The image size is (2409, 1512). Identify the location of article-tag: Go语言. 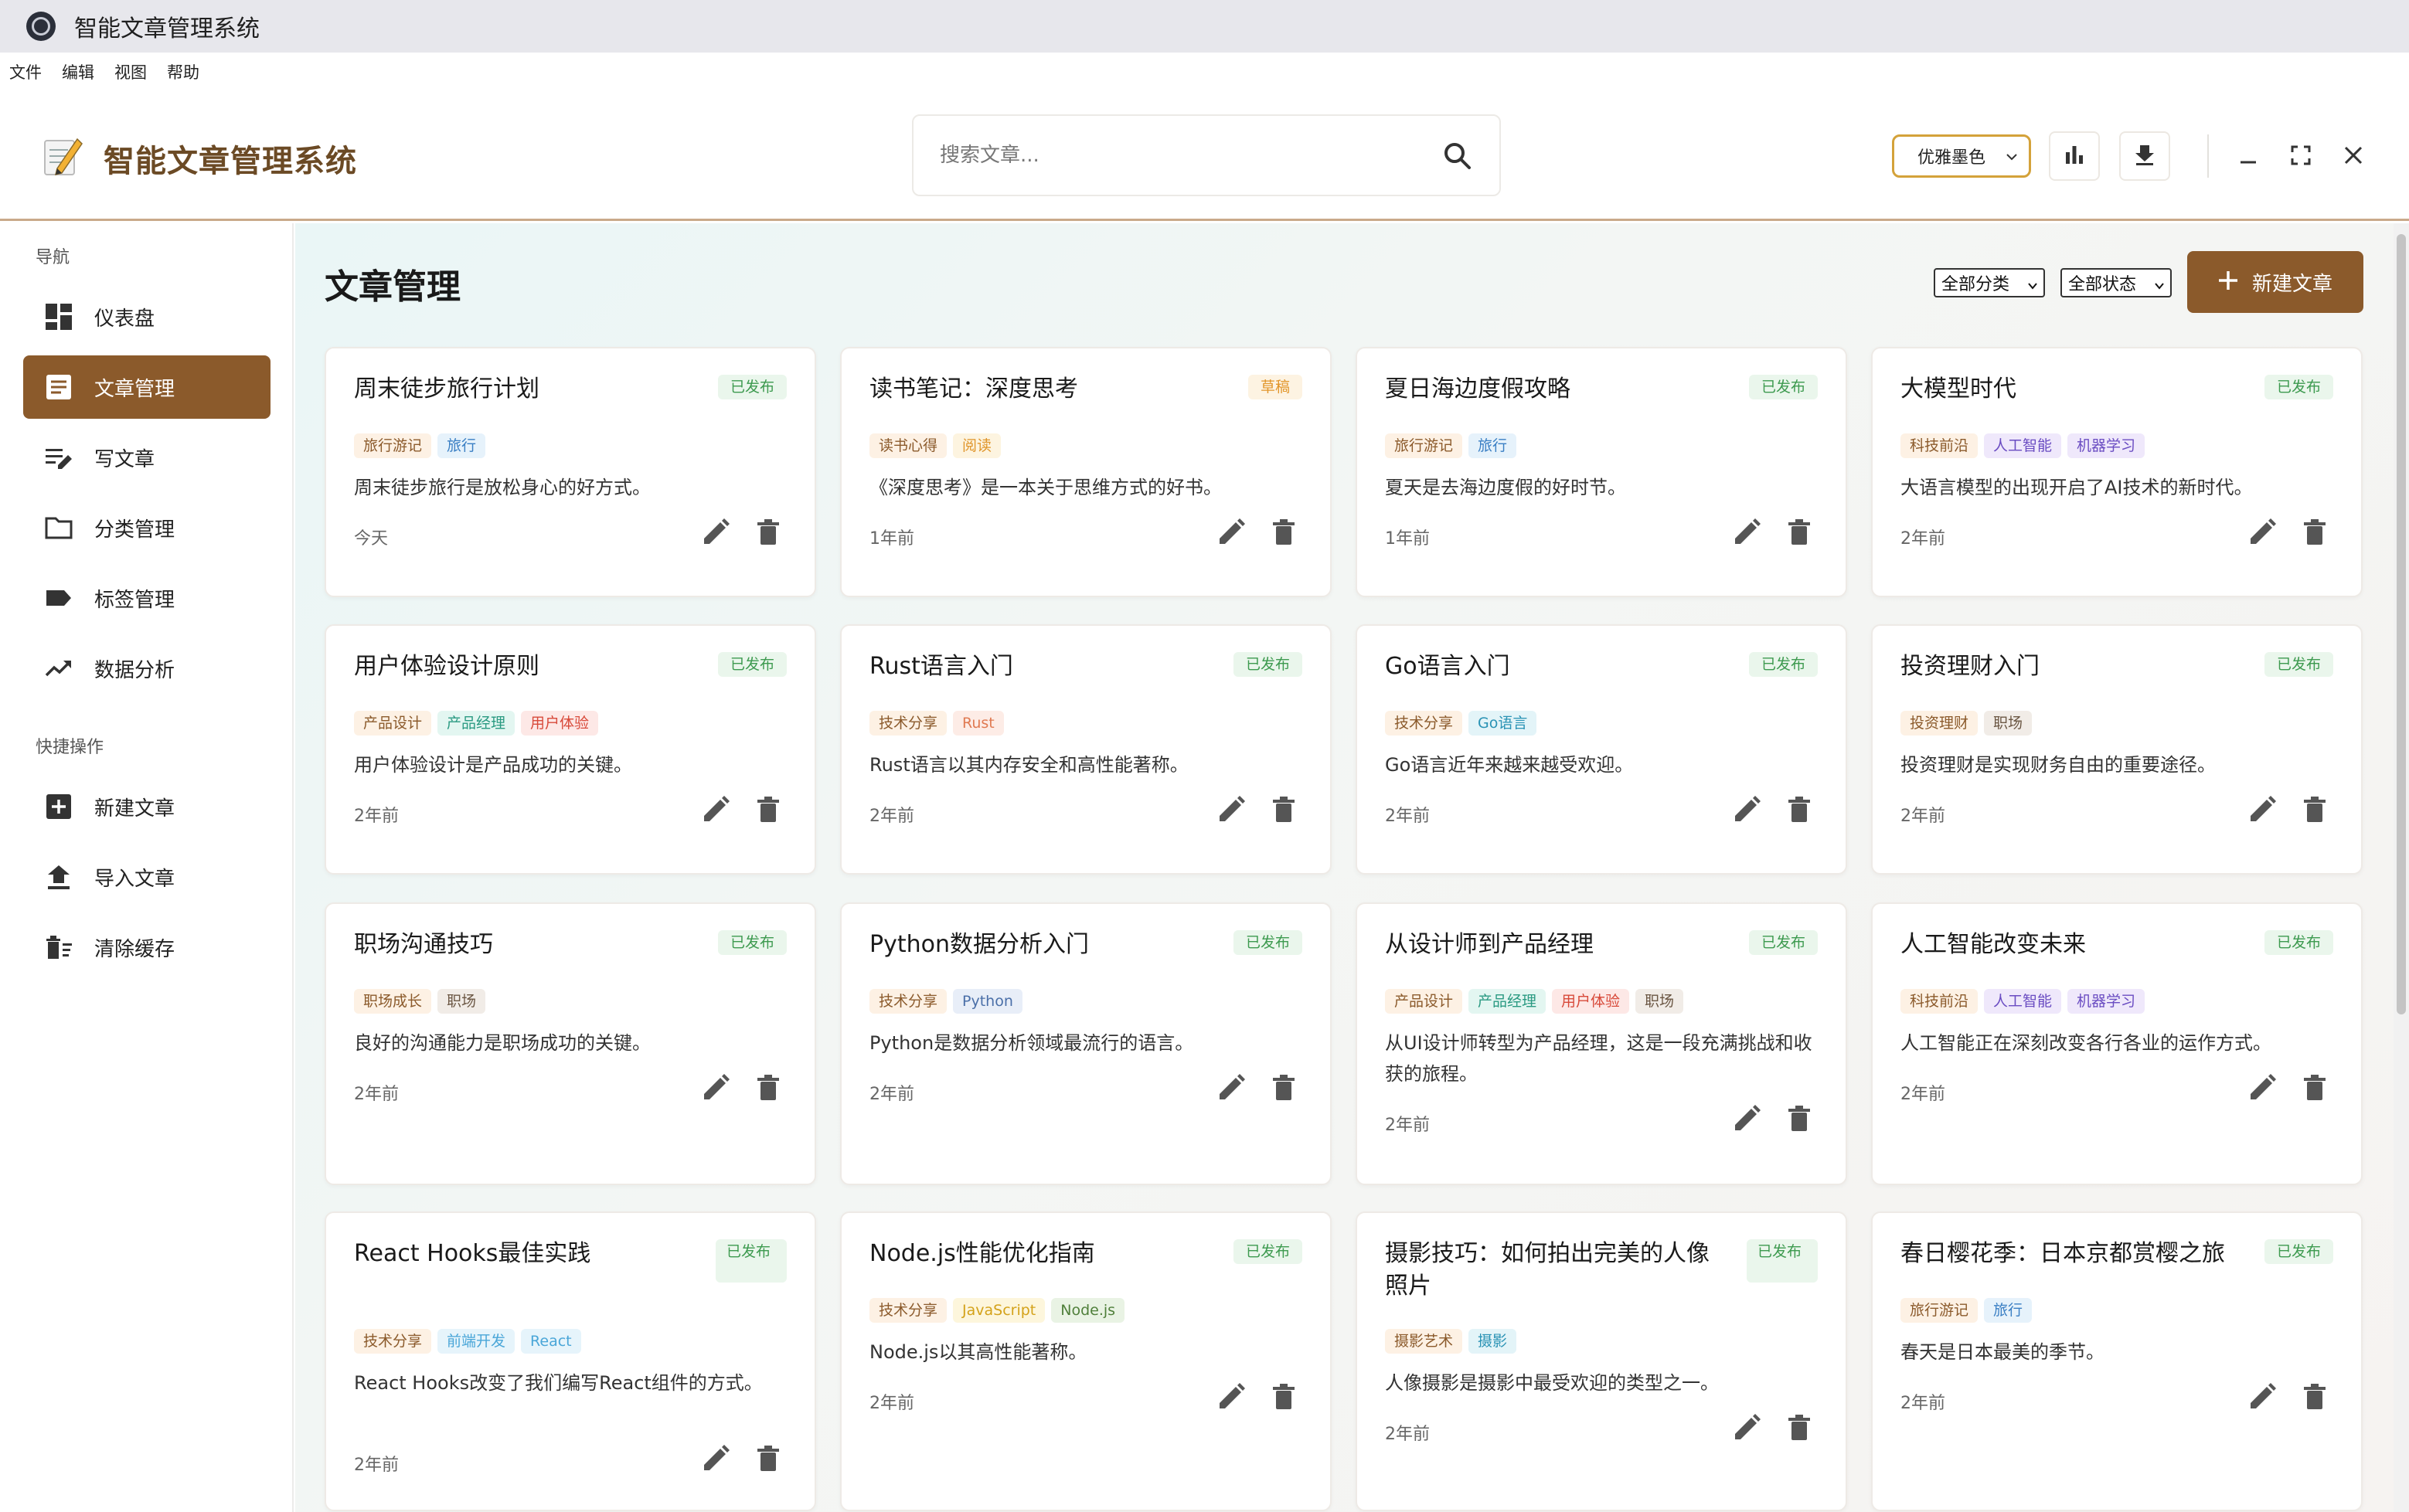
(1502, 723).